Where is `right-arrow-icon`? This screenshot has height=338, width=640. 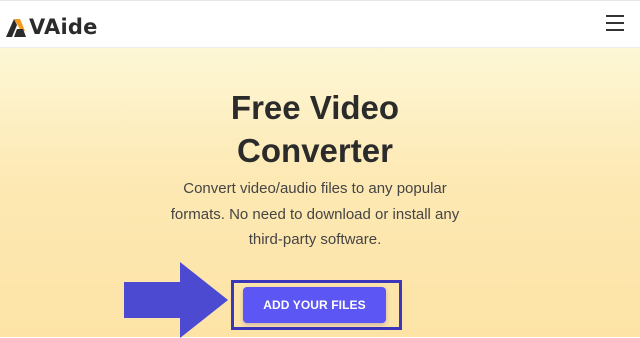
right-arrow-icon is located at coordinates (176, 300).